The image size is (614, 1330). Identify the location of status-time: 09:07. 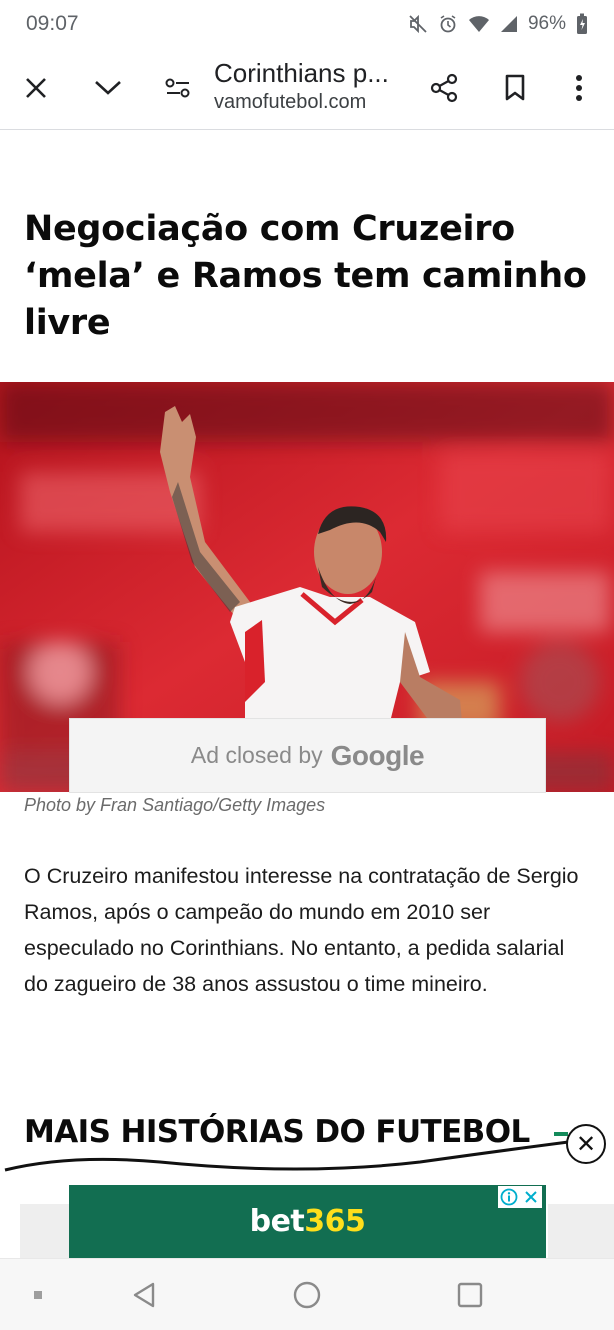
(52, 23).